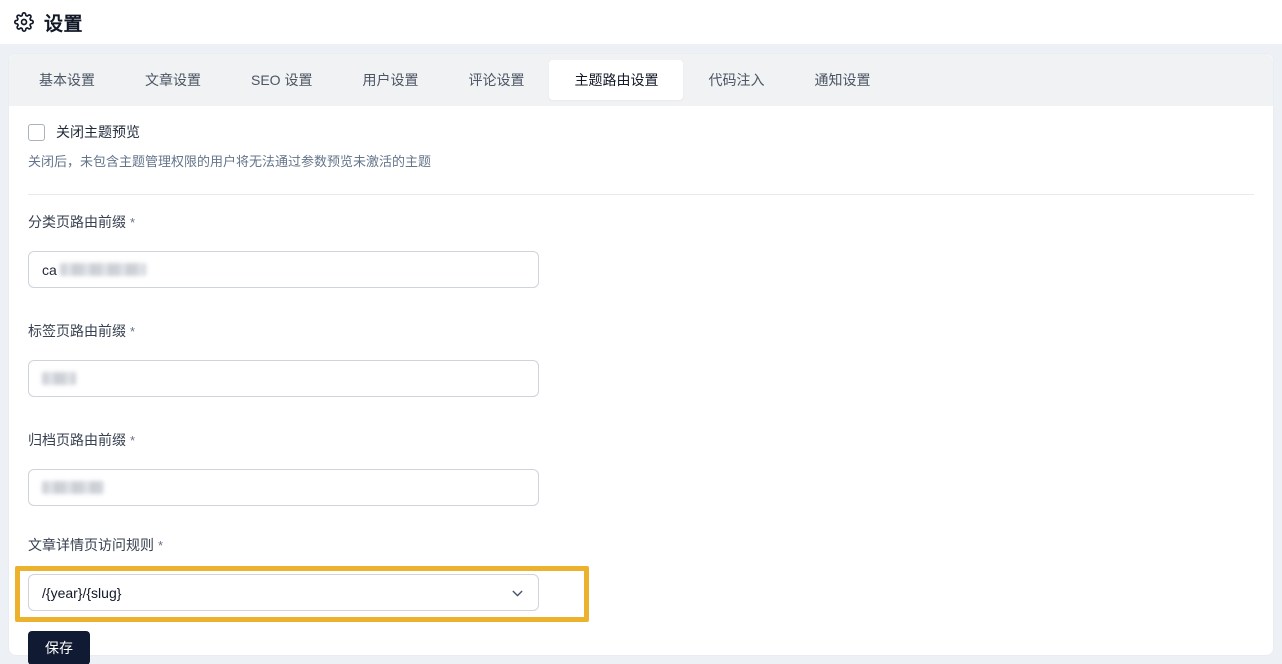 Image resolution: width=1282 pixels, height=664 pixels. What do you see at coordinates (281, 80) in the screenshot?
I see `tab-seo: SEO 设置` at bounding box center [281, 80].